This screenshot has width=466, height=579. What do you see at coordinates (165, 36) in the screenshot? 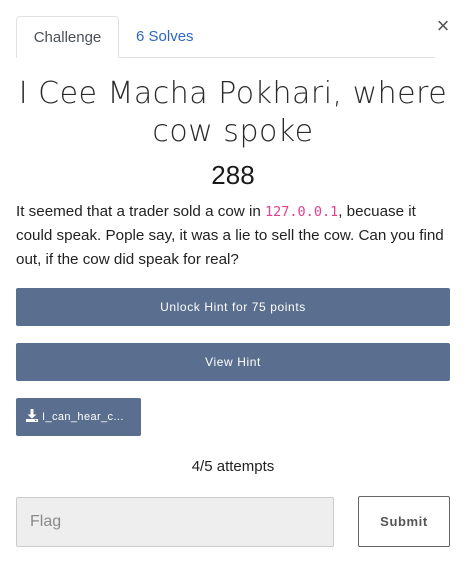
I see `tab-solves: 6 Solves` at bounding box center [165, 36].